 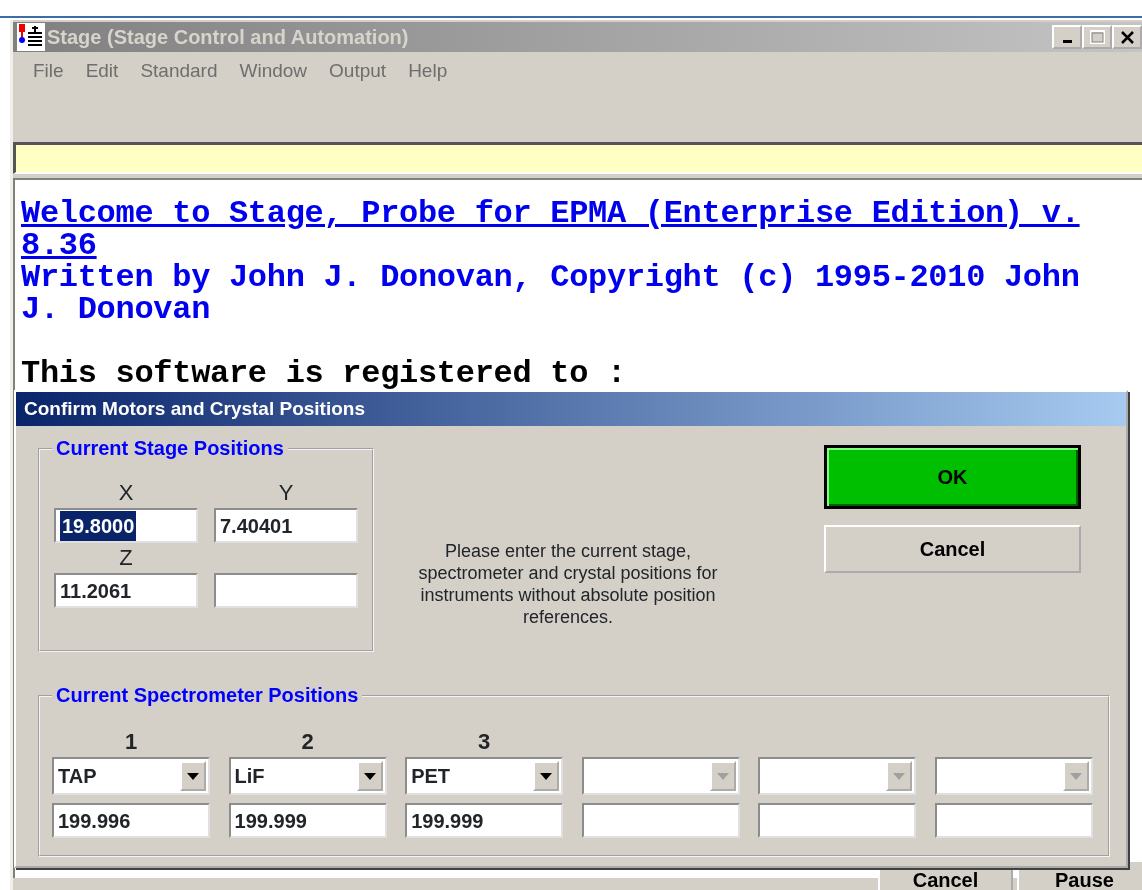 I want to click on log-text: This software is registered to :, so click(x=323, y=373).